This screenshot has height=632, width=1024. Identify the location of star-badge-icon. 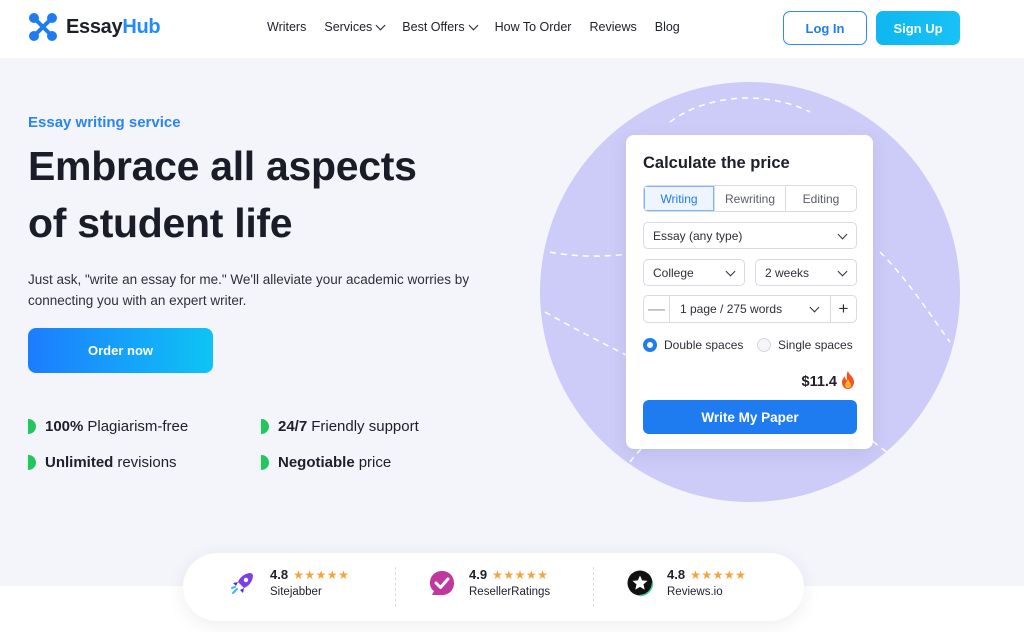
(640, 583).